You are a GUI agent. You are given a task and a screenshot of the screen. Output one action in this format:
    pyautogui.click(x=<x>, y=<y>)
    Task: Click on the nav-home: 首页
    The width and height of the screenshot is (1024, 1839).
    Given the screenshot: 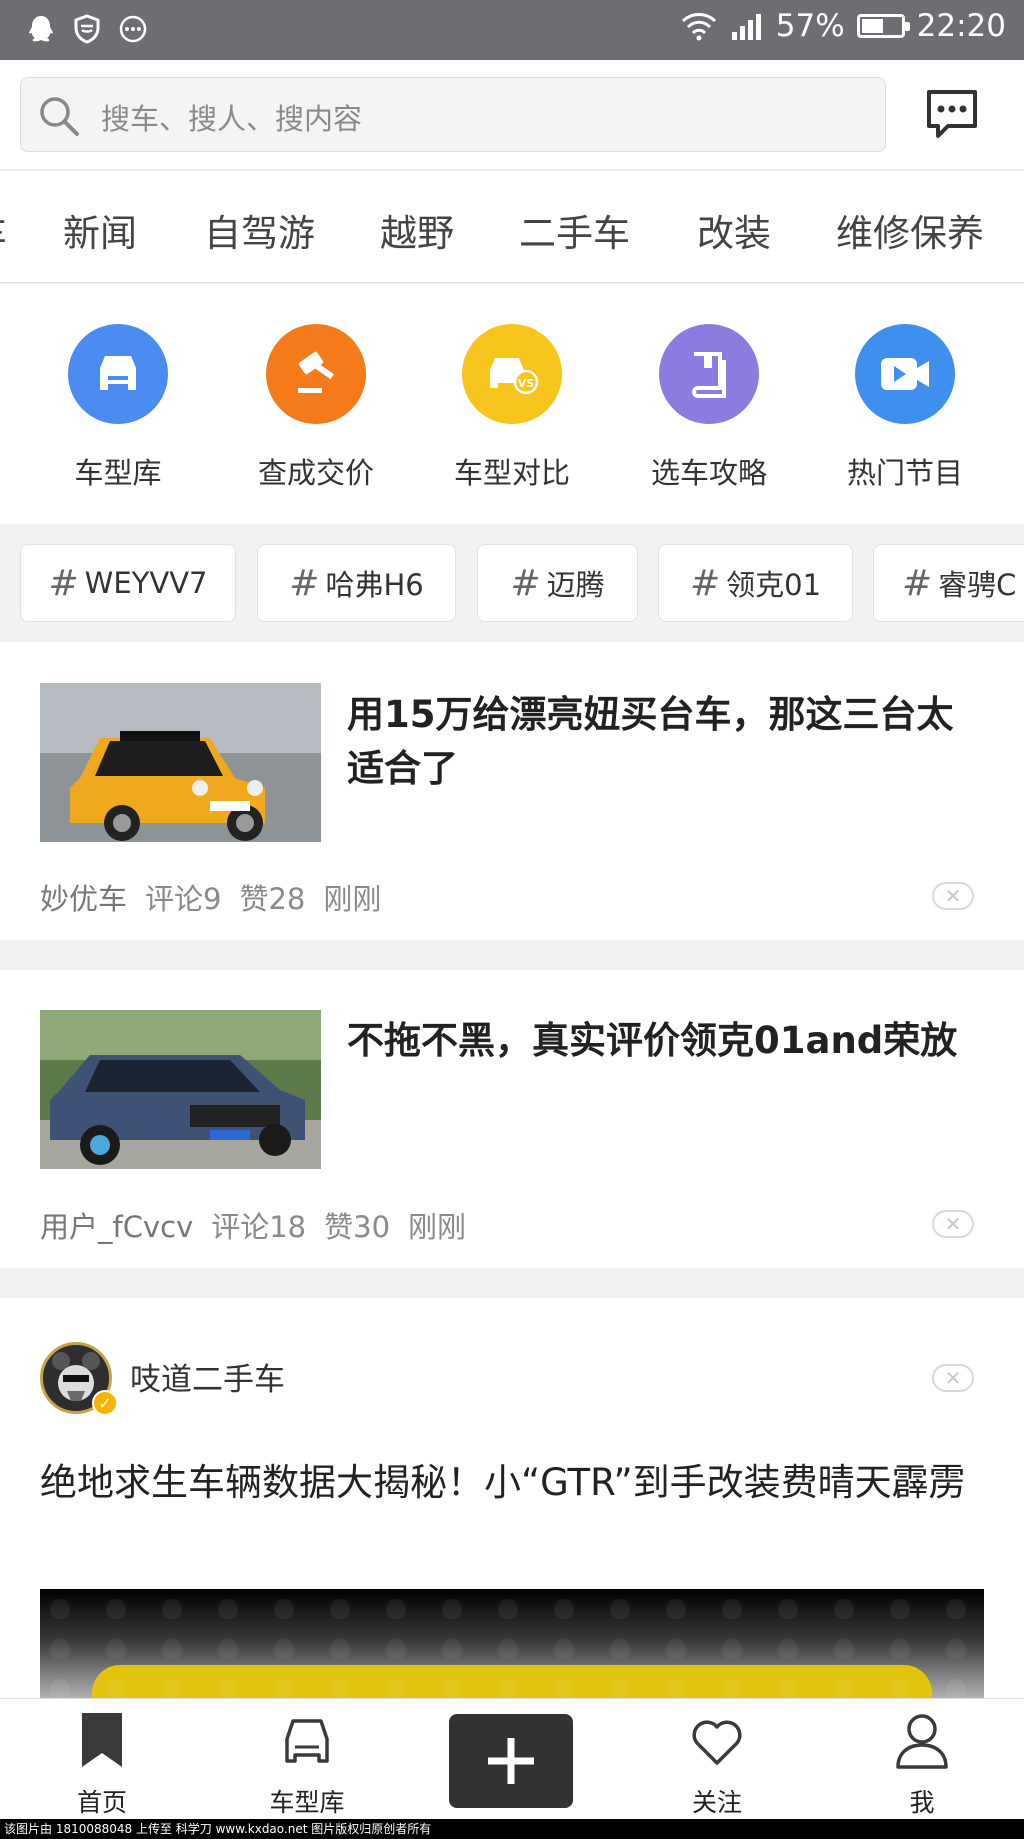 What is the action you would take?
    pyautogui.click(x=102, y=1765)
    